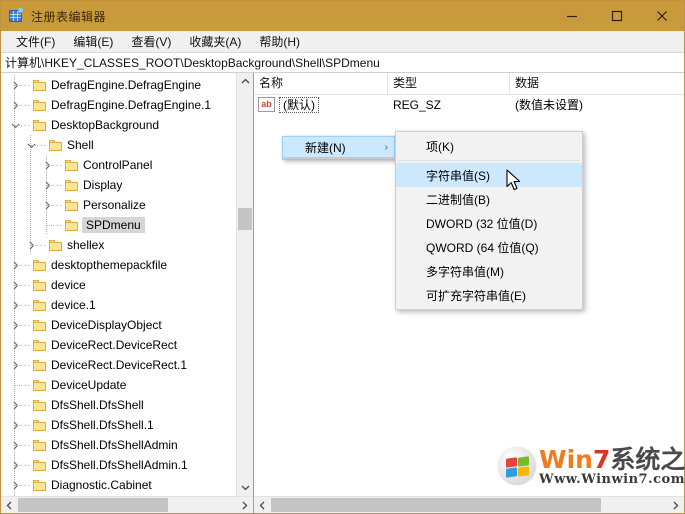  Describe the element at coordinates (489, 146) in the screenshot. I see `submenu-item-0: 项(K)` at that location.